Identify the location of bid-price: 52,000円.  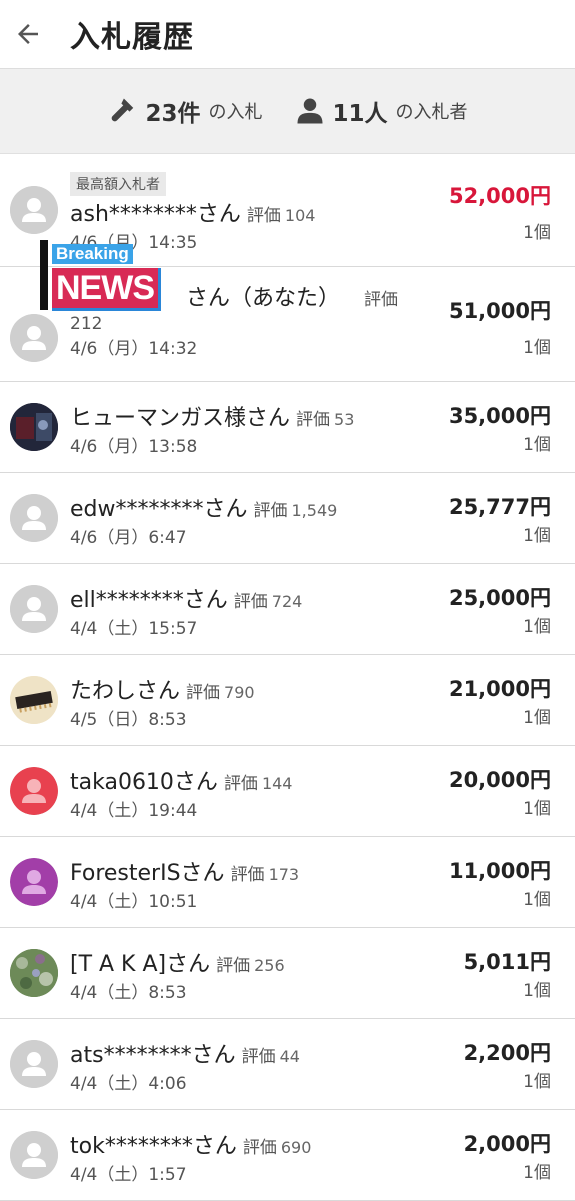
(499, 196).